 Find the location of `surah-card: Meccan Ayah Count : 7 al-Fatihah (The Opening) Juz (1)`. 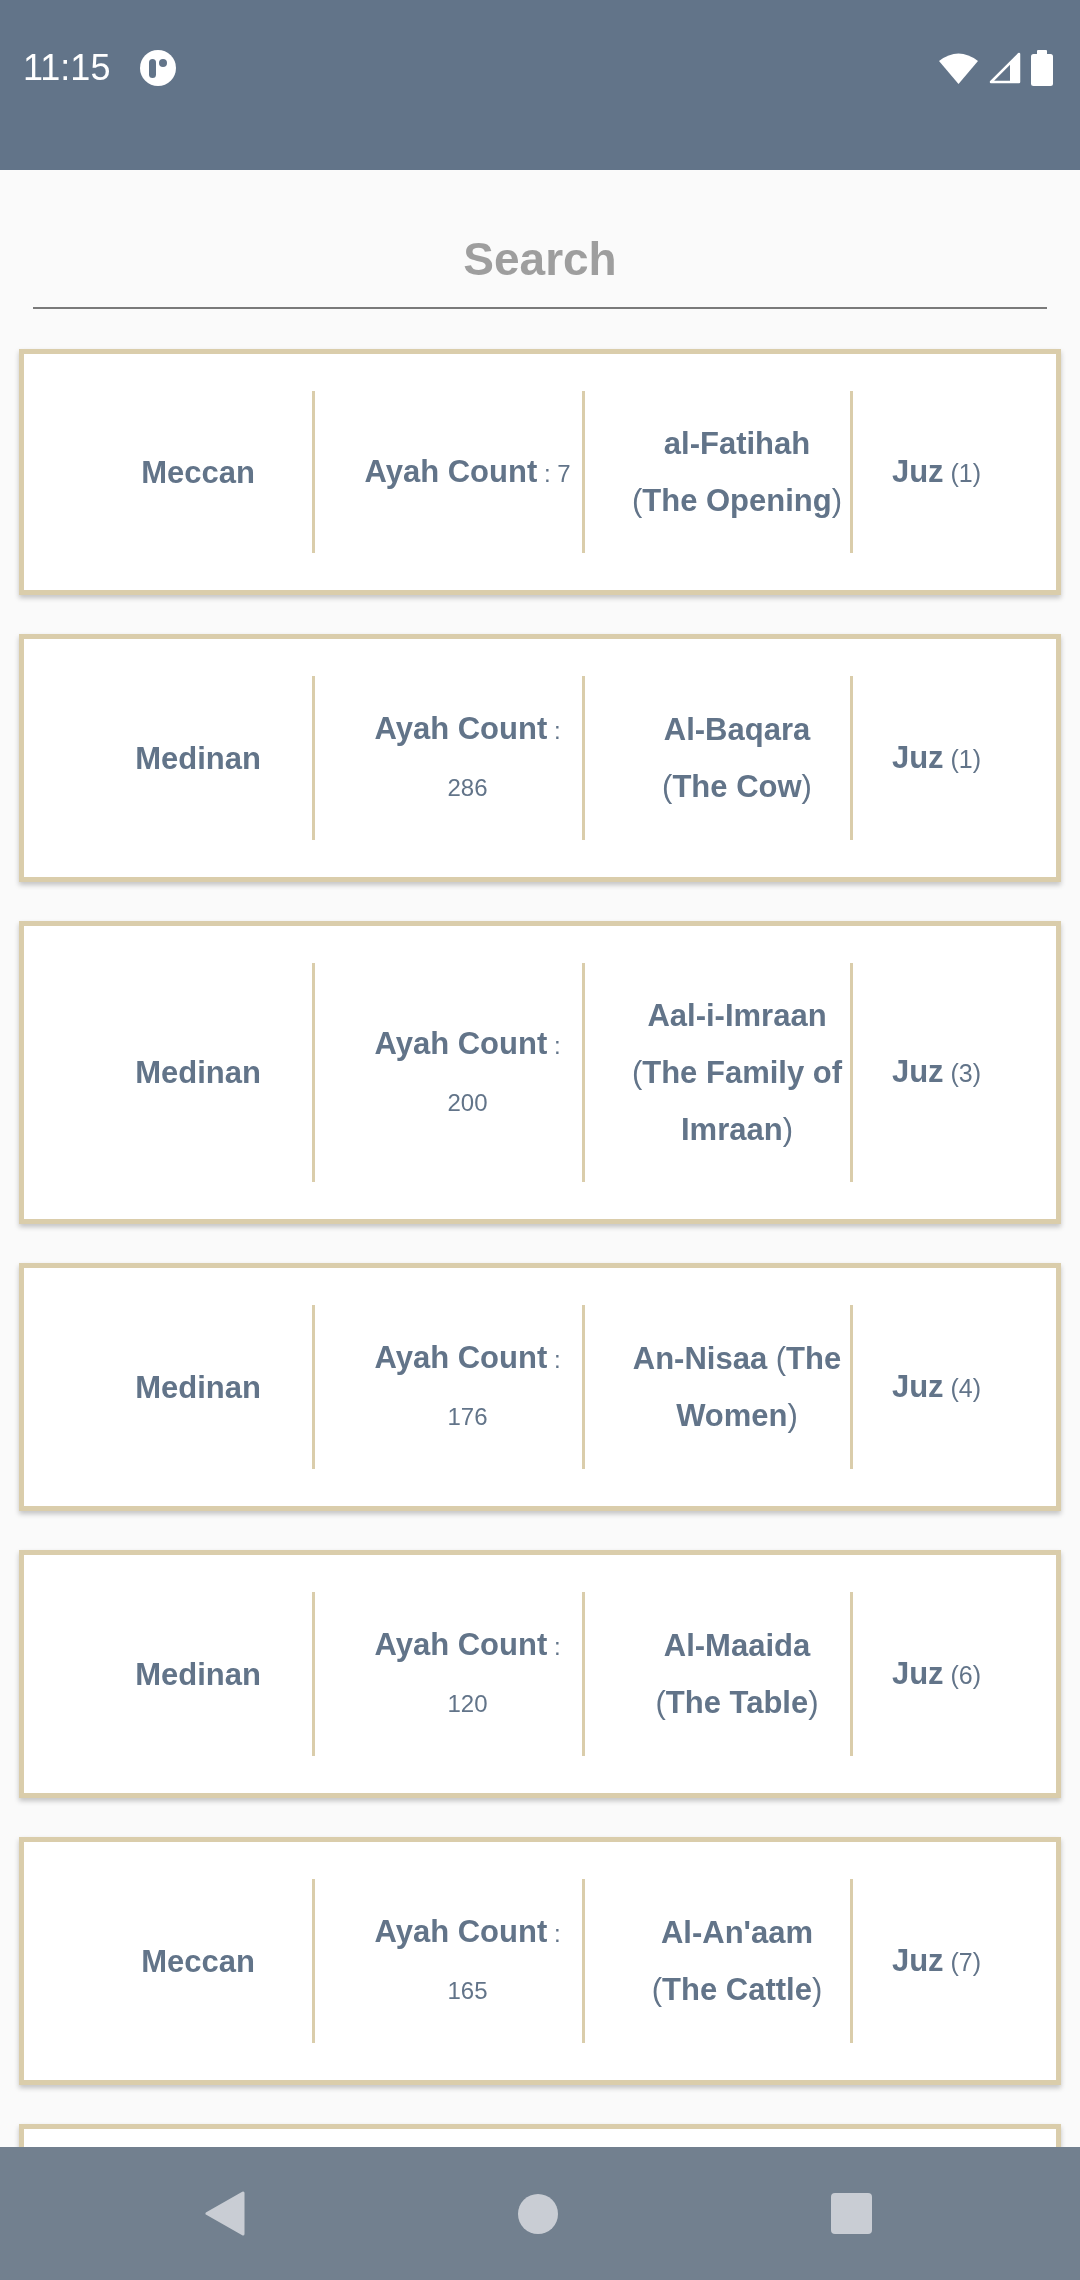

surah-card: Meccan Ayah Count : 7 al-Fatihah (The Opening) Juz (1) is located at coordinates (540, 472).